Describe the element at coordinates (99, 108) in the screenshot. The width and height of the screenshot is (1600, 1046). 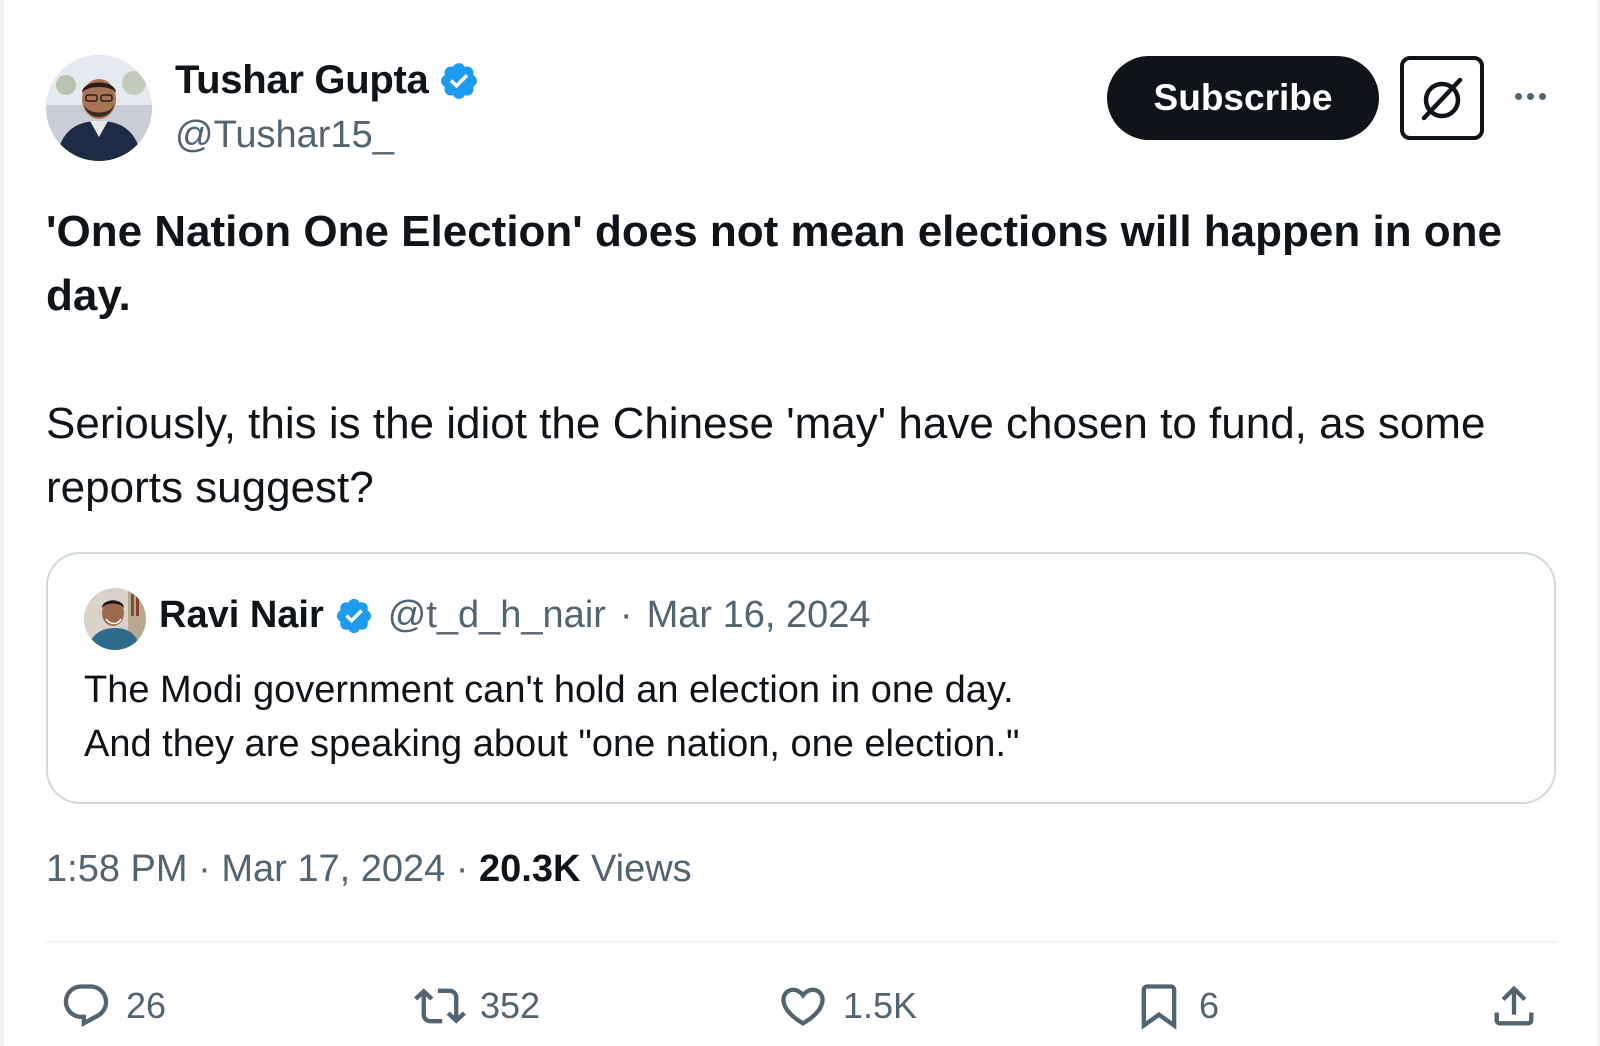
I see `author-avatar` at that location.